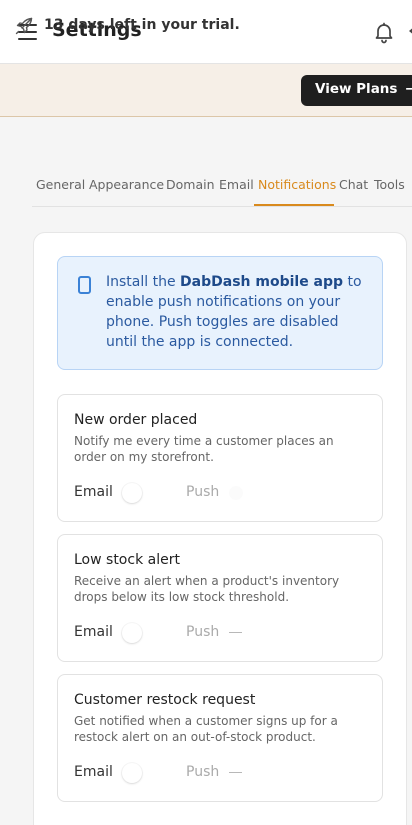  Describe the element at coordinates (353, 184) in the screenshot. I see `tab-chat: Chat` at that location.